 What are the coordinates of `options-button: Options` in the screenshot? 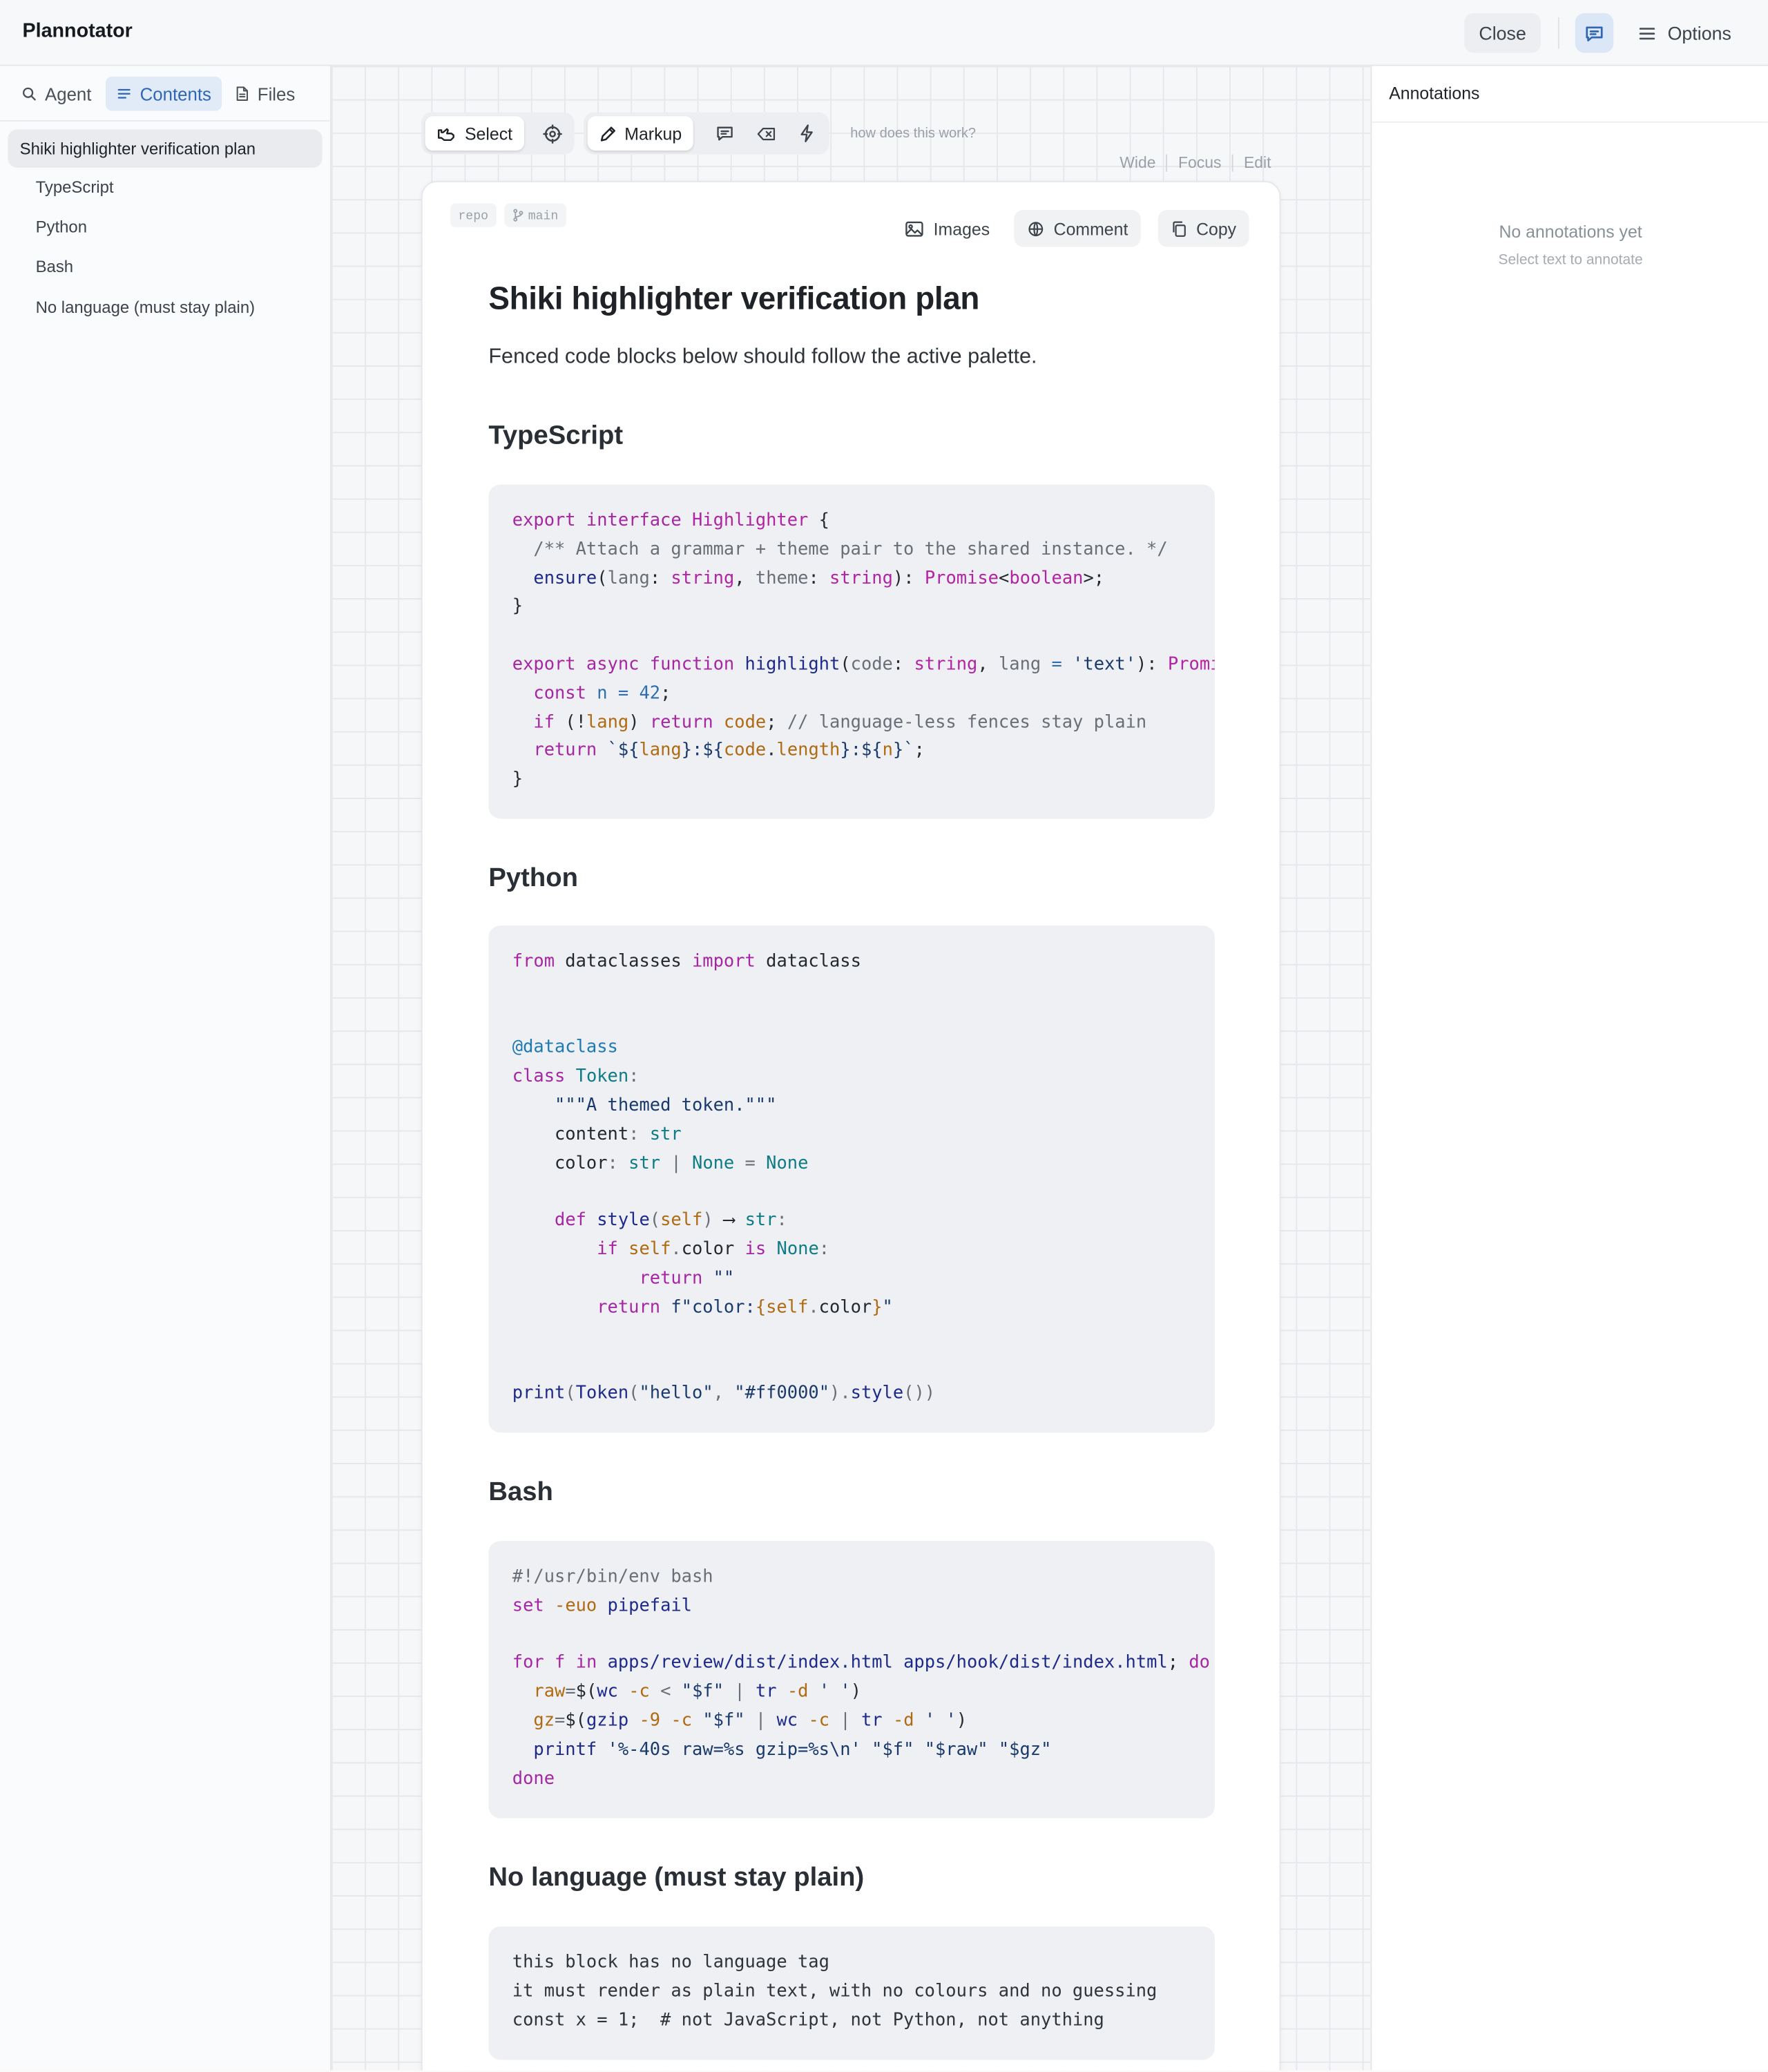 It's located at (1684, 32).